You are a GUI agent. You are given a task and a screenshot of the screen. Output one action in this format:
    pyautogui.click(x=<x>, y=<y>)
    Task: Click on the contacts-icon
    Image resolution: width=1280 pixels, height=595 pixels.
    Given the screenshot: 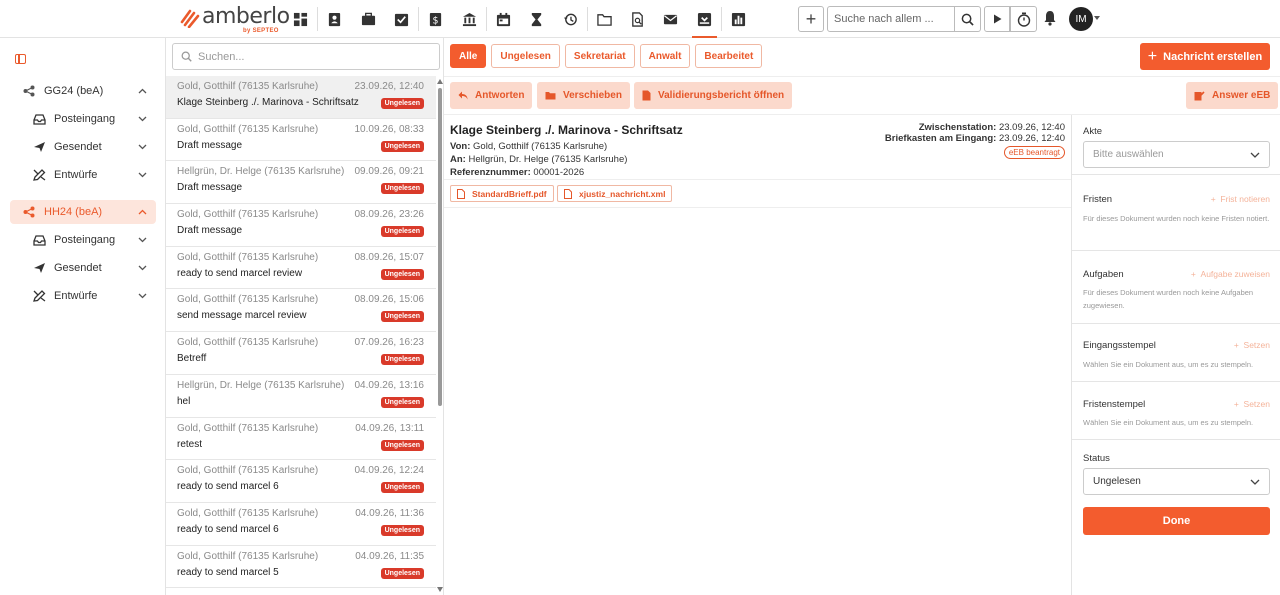 What is the action you would take?
    pyautogui.click(x=334, y=19)
    